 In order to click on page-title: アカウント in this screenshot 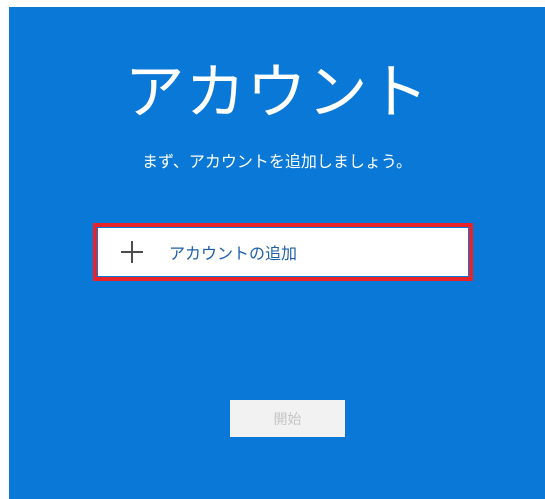, I will do `click(277, 93)`.